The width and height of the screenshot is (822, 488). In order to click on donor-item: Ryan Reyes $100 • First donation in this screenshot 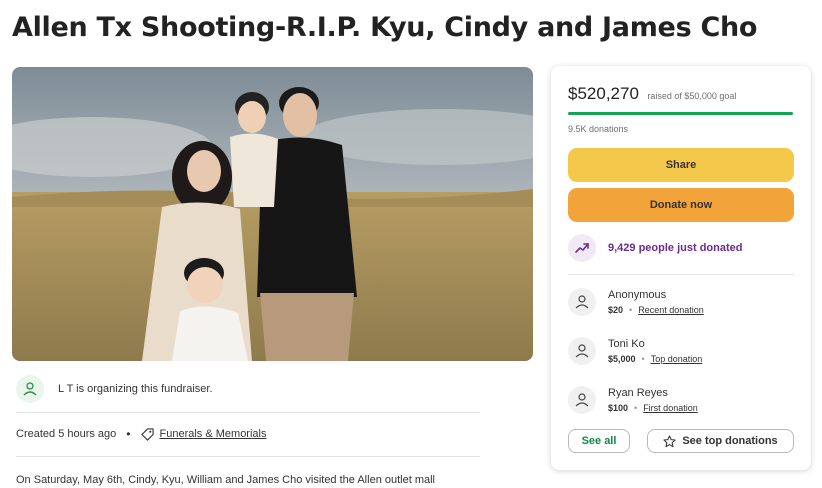, I will do `click(633, 400)`.